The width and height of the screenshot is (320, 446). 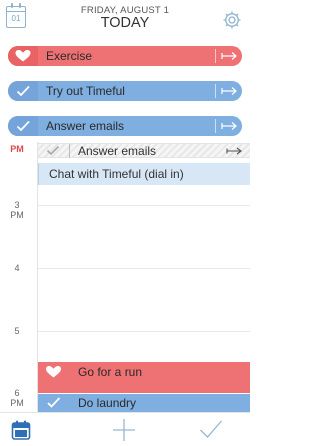 I want to click on event-label: Go for a run, so click(x=110, y=372).